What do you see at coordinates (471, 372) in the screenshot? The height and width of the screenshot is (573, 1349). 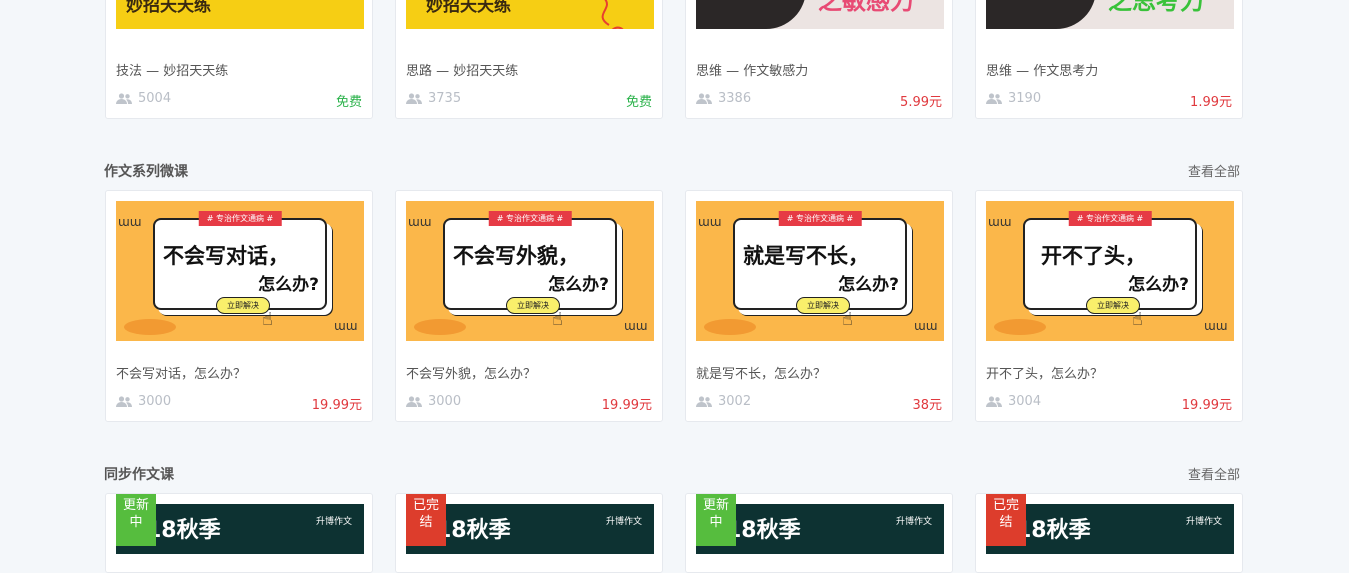 I see `course-title: 不会写外貌，怎么办？` at bounding box center [471, 372].